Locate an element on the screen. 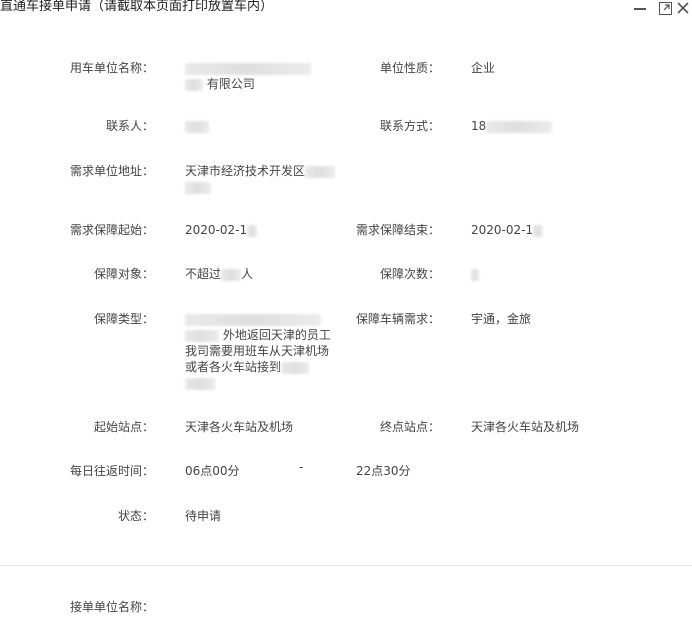 The image size is (692, 637). close-button is located at coordinates (683, 8).